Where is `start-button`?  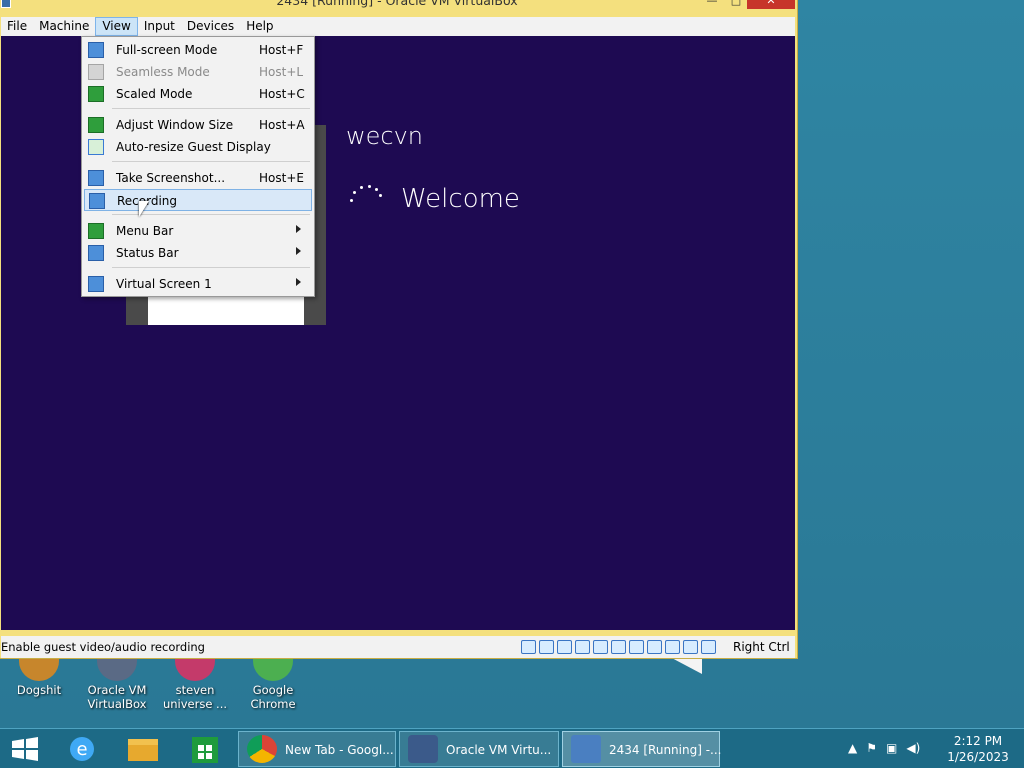
start-button is located at coordinates (30, 749).